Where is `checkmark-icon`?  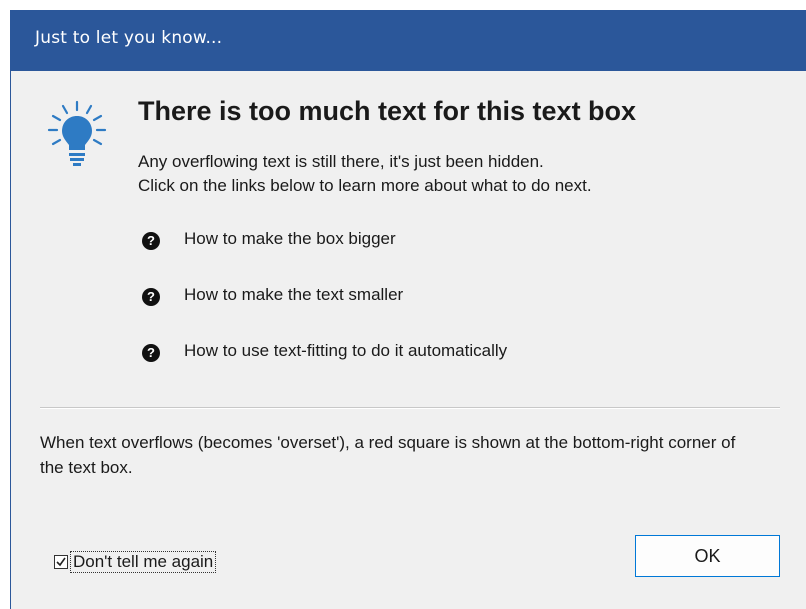
checkmark-icon is located at coordinates (61, 562).